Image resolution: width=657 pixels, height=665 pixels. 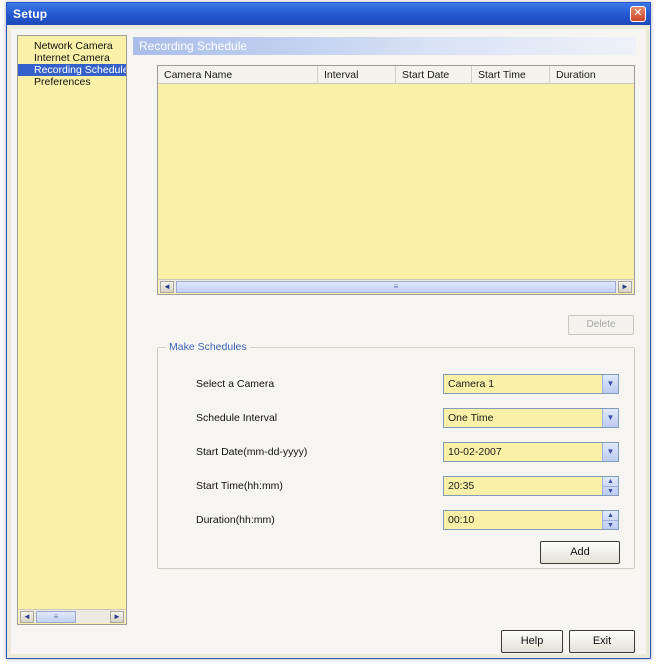 I want to click on camera-select-value: Camera 1, so click(x=471, y=384).